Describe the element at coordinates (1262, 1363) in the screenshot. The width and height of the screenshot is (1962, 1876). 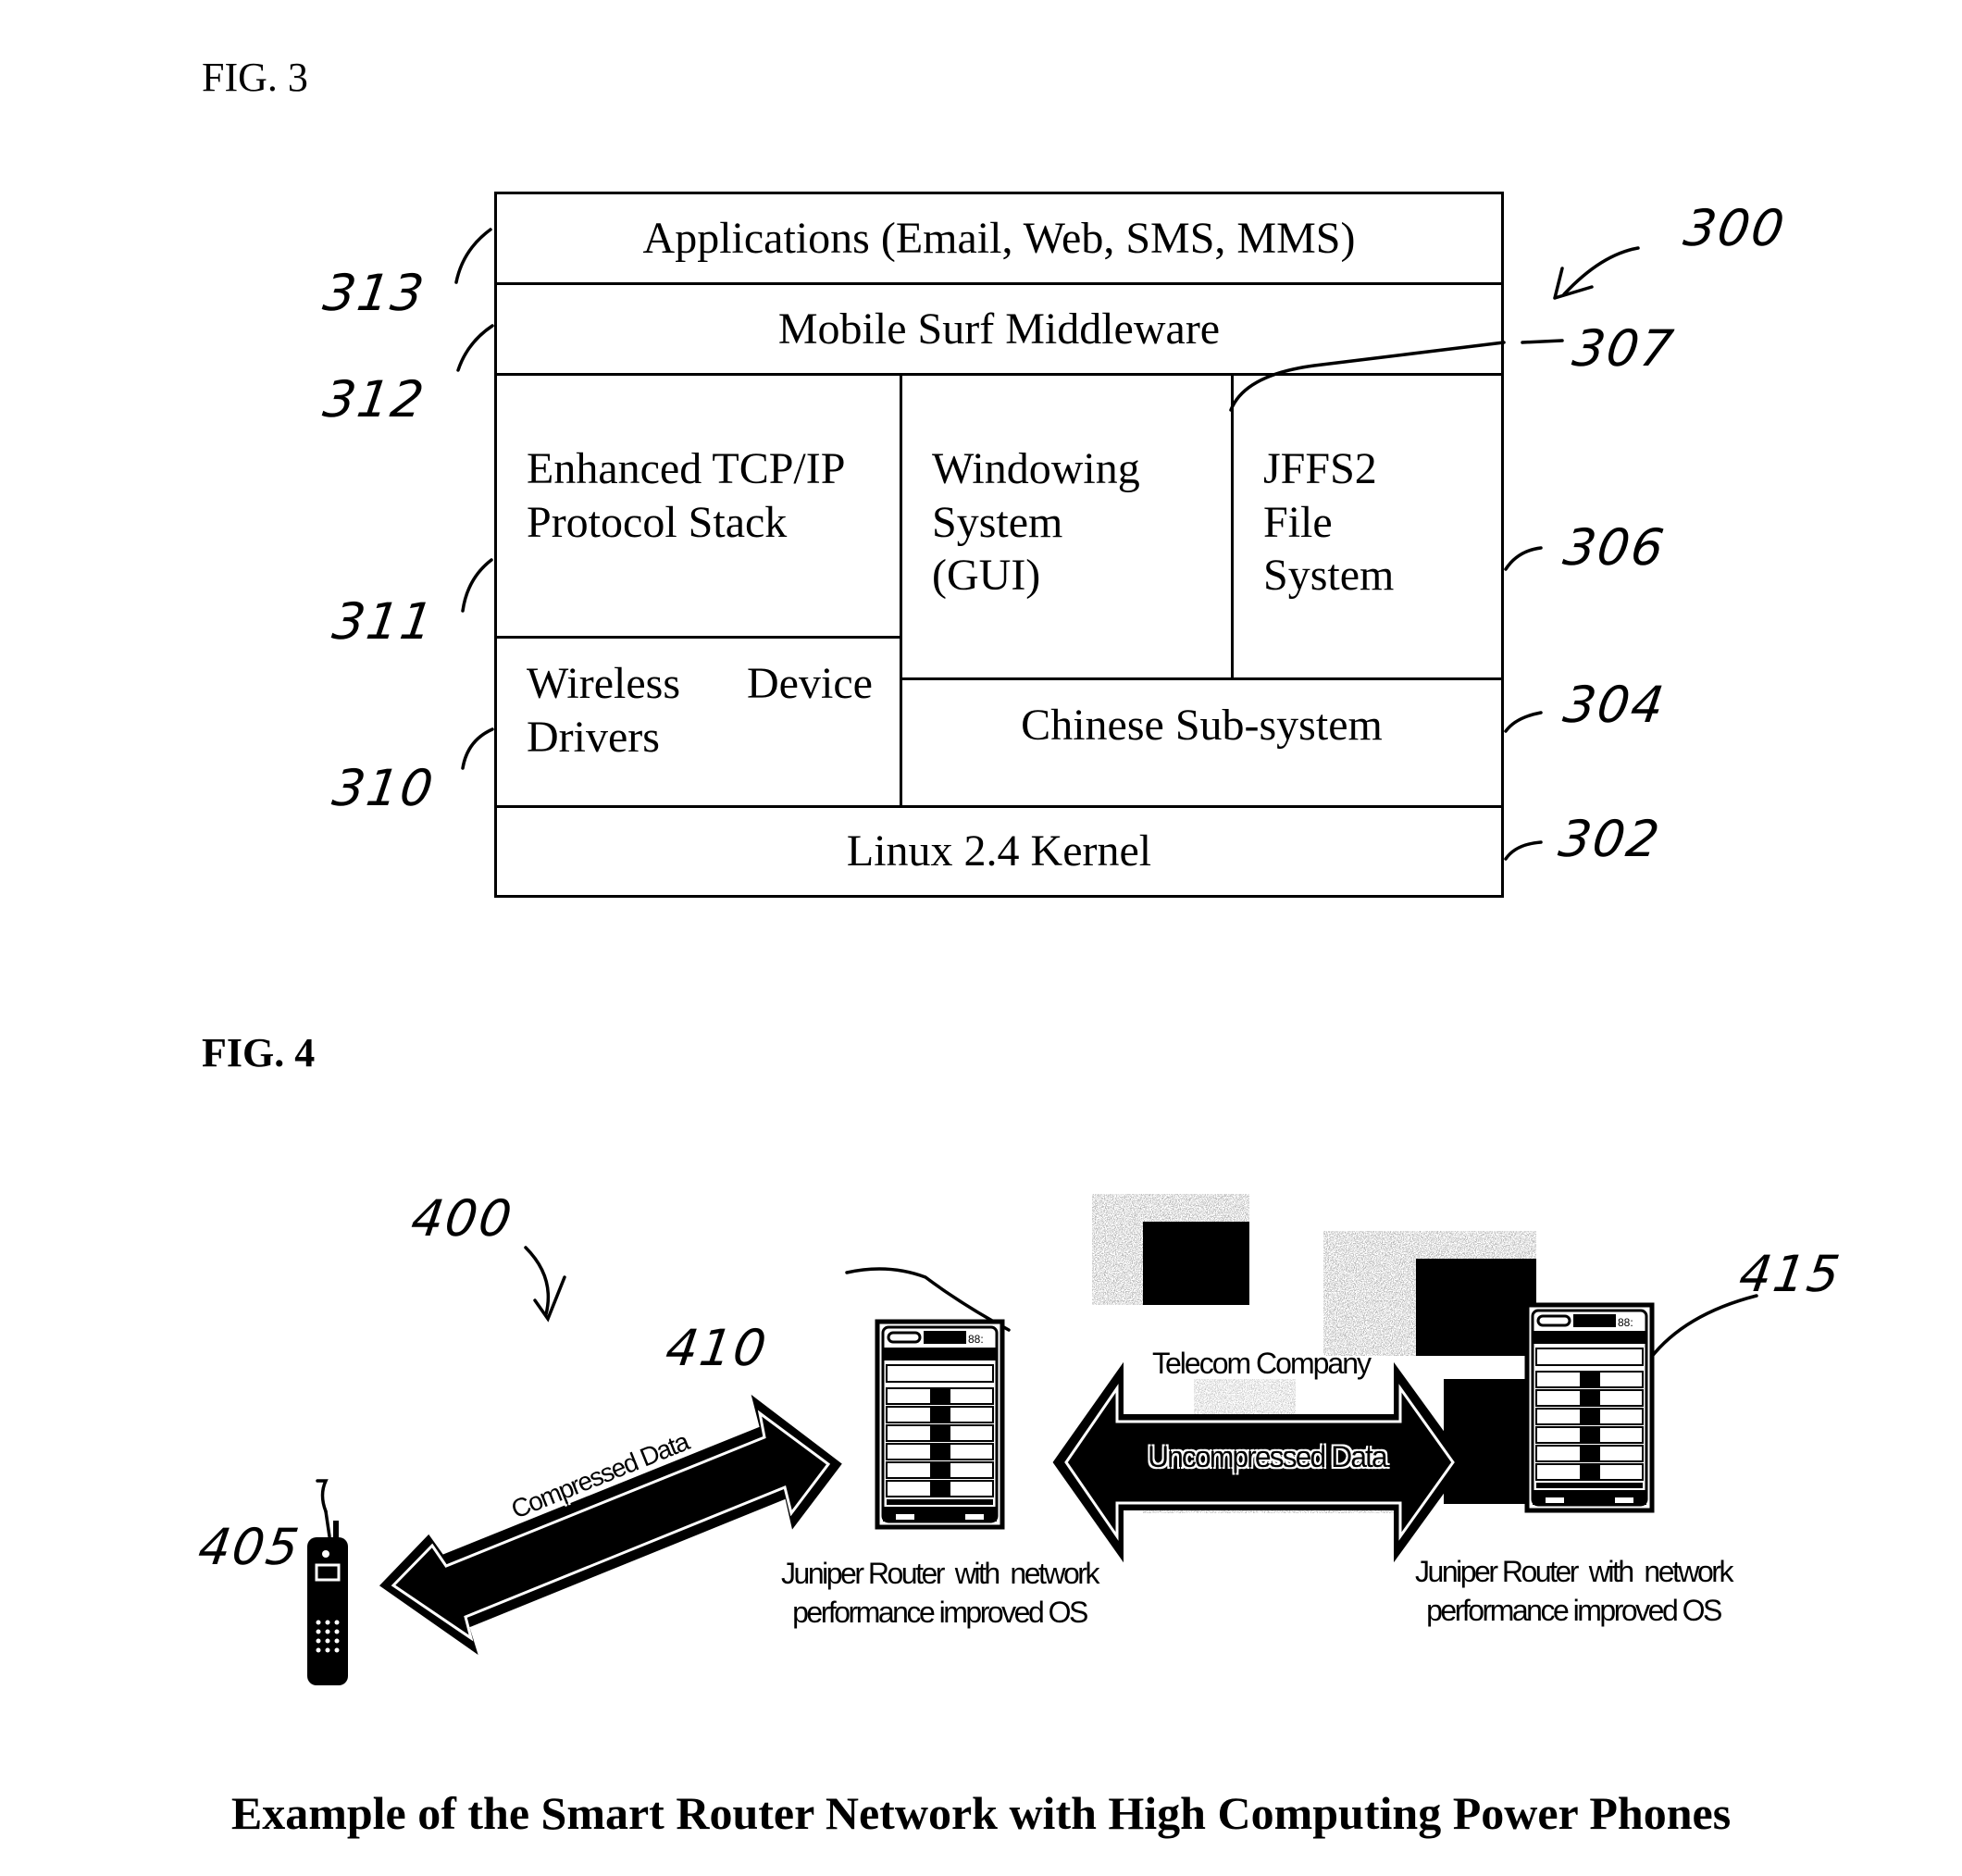
I see `telecom-company-label: Telecom Company` at that location.